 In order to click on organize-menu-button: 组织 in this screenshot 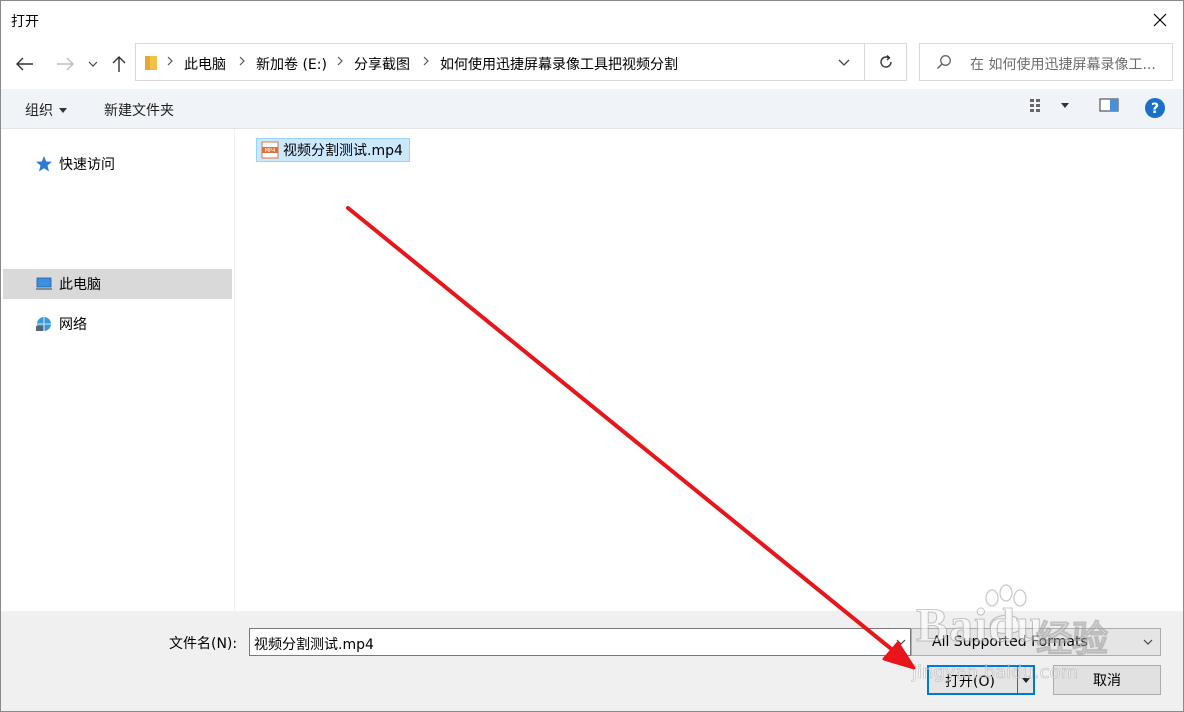, I will do `click(46, 110)`.